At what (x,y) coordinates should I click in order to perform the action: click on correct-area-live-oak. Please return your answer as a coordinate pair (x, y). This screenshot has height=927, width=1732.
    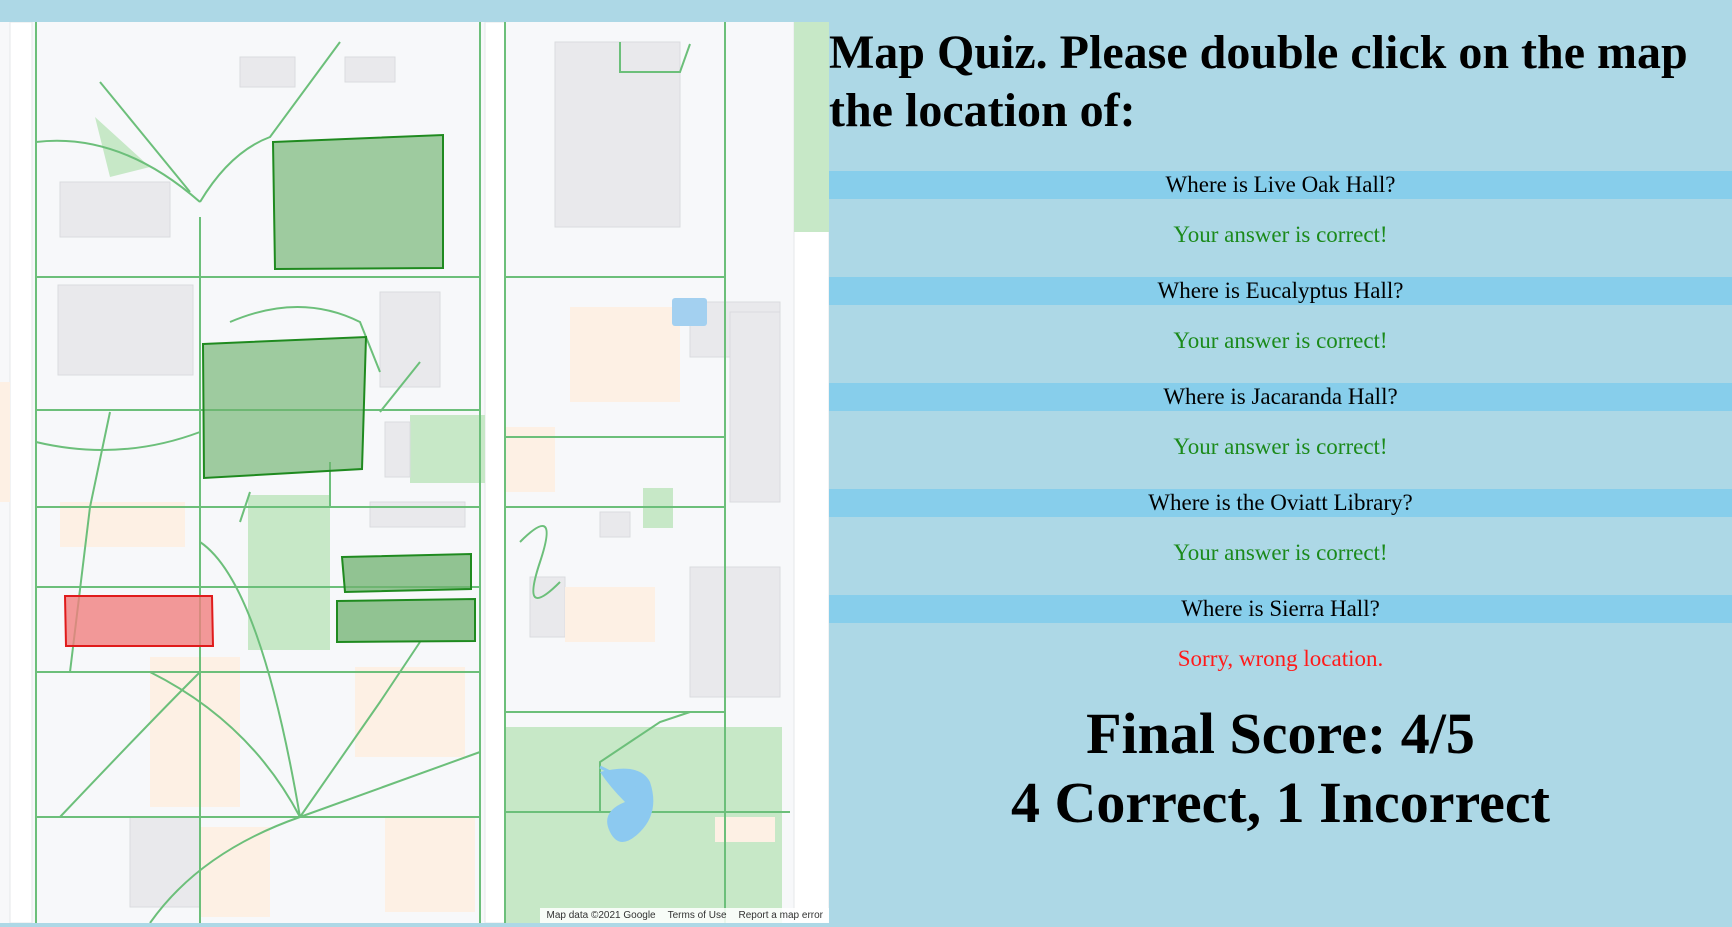
    Looking at the image, I should click on (357, 202).